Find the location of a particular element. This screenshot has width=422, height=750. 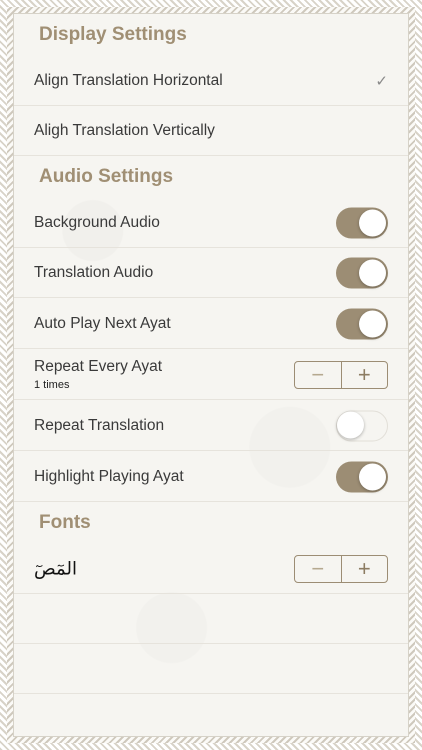

highlight-label: Highlight Playing Ayat is located at coordinates (109, 476).